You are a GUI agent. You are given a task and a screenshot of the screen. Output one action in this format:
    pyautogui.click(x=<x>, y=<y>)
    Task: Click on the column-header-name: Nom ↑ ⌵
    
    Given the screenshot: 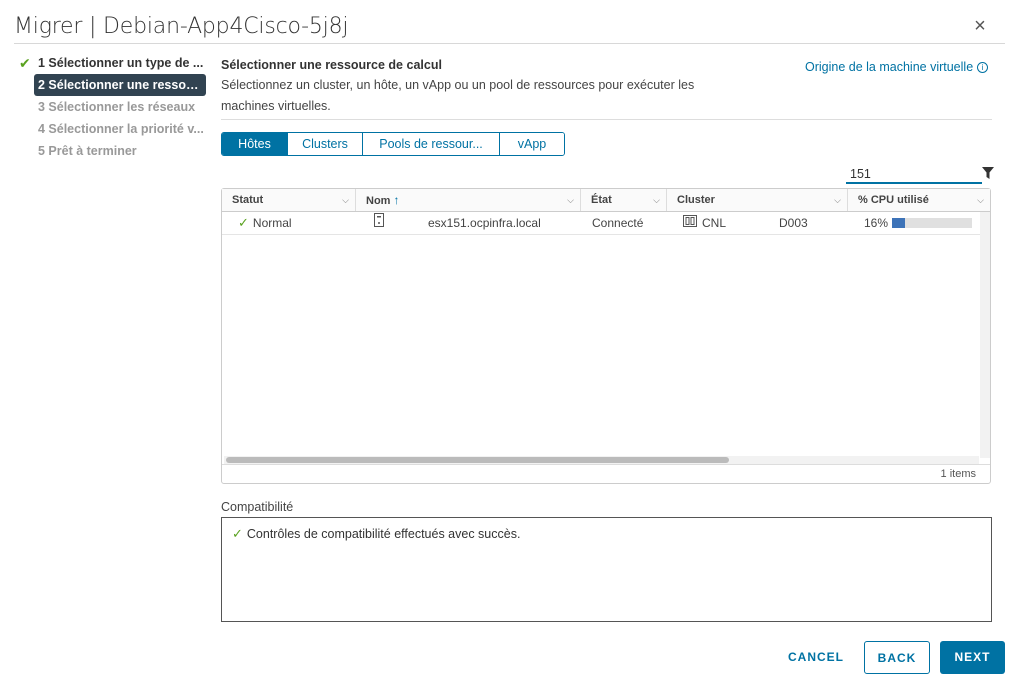 What is the action you would take?
    pyautogui.click(x=468, y=200)
    